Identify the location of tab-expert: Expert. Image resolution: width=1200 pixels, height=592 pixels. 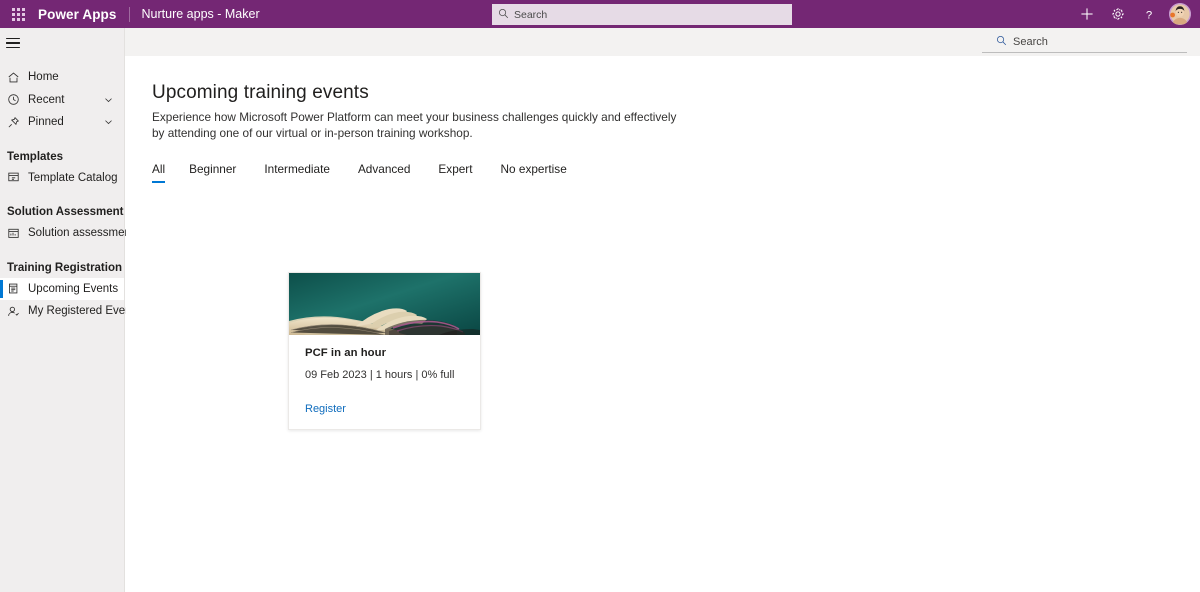
(462, 172).